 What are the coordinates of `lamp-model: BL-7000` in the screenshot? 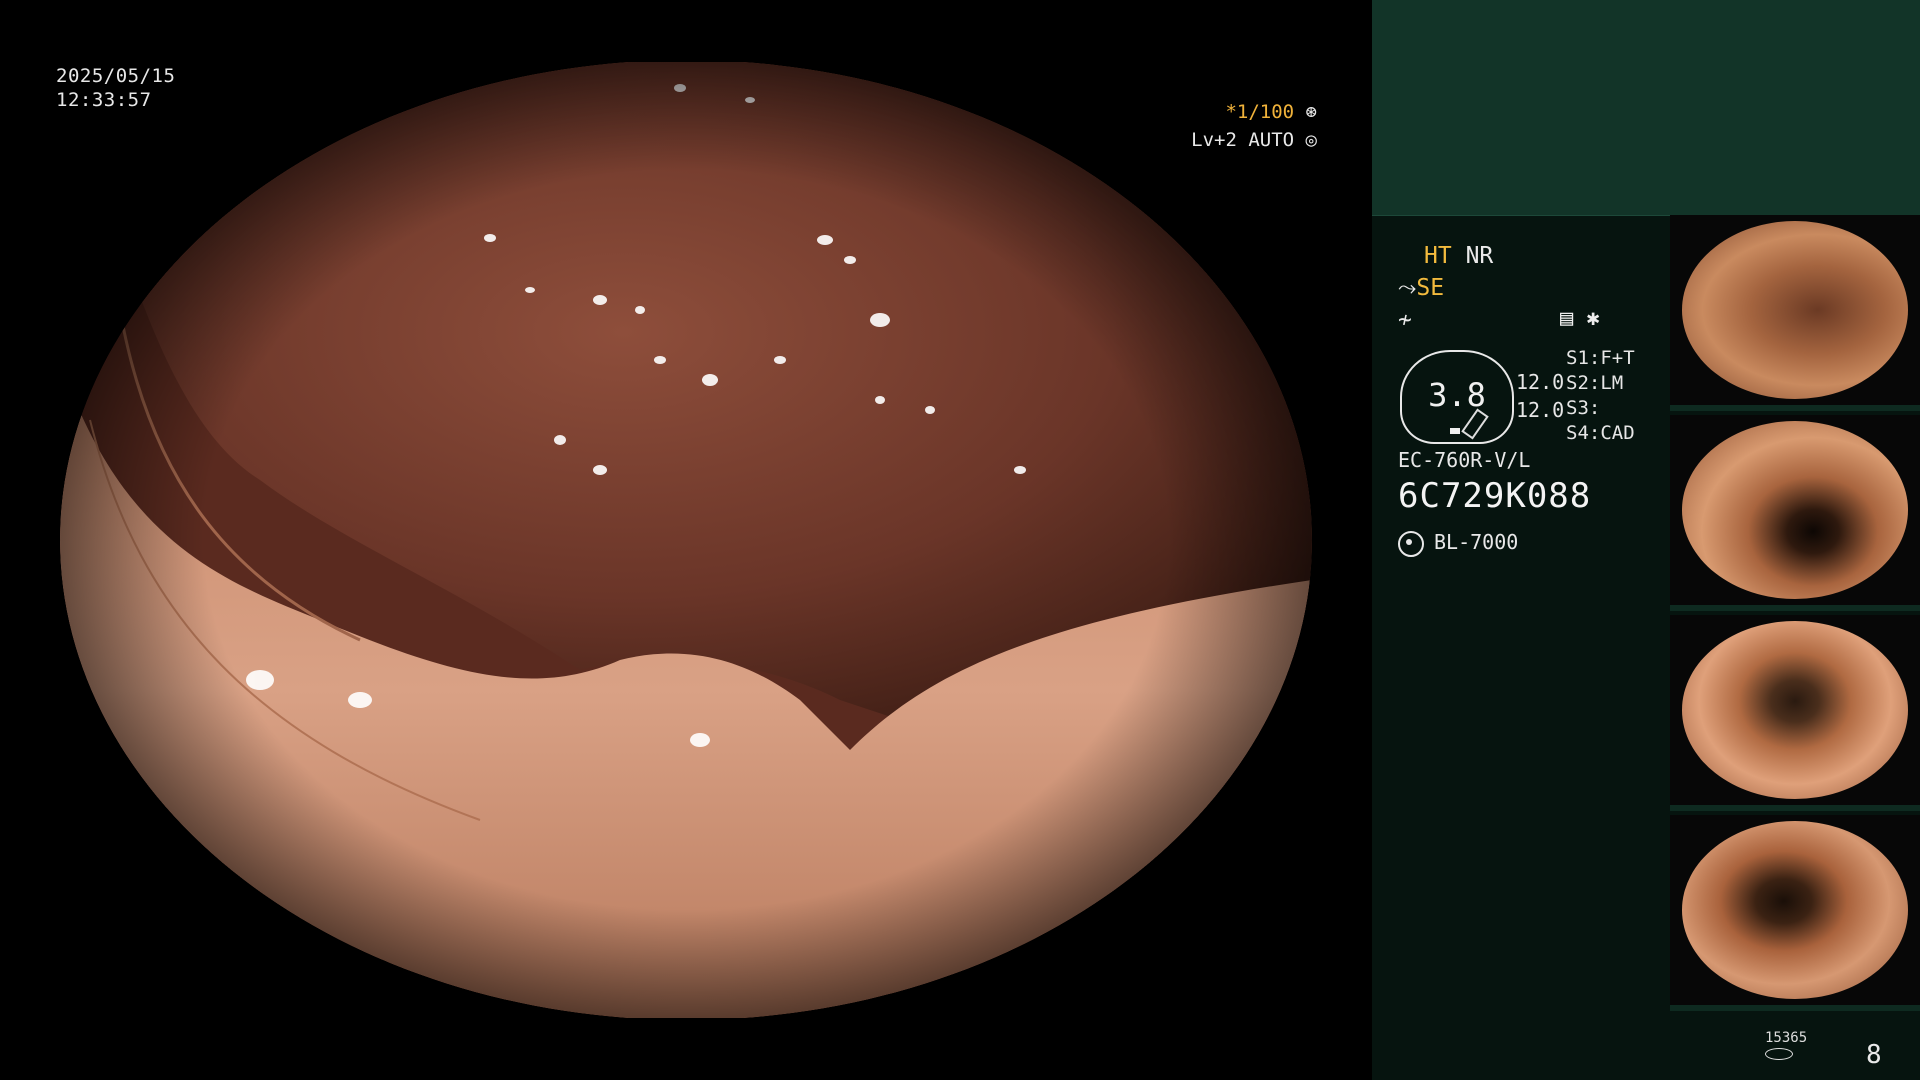 It's located at (1476, 542).